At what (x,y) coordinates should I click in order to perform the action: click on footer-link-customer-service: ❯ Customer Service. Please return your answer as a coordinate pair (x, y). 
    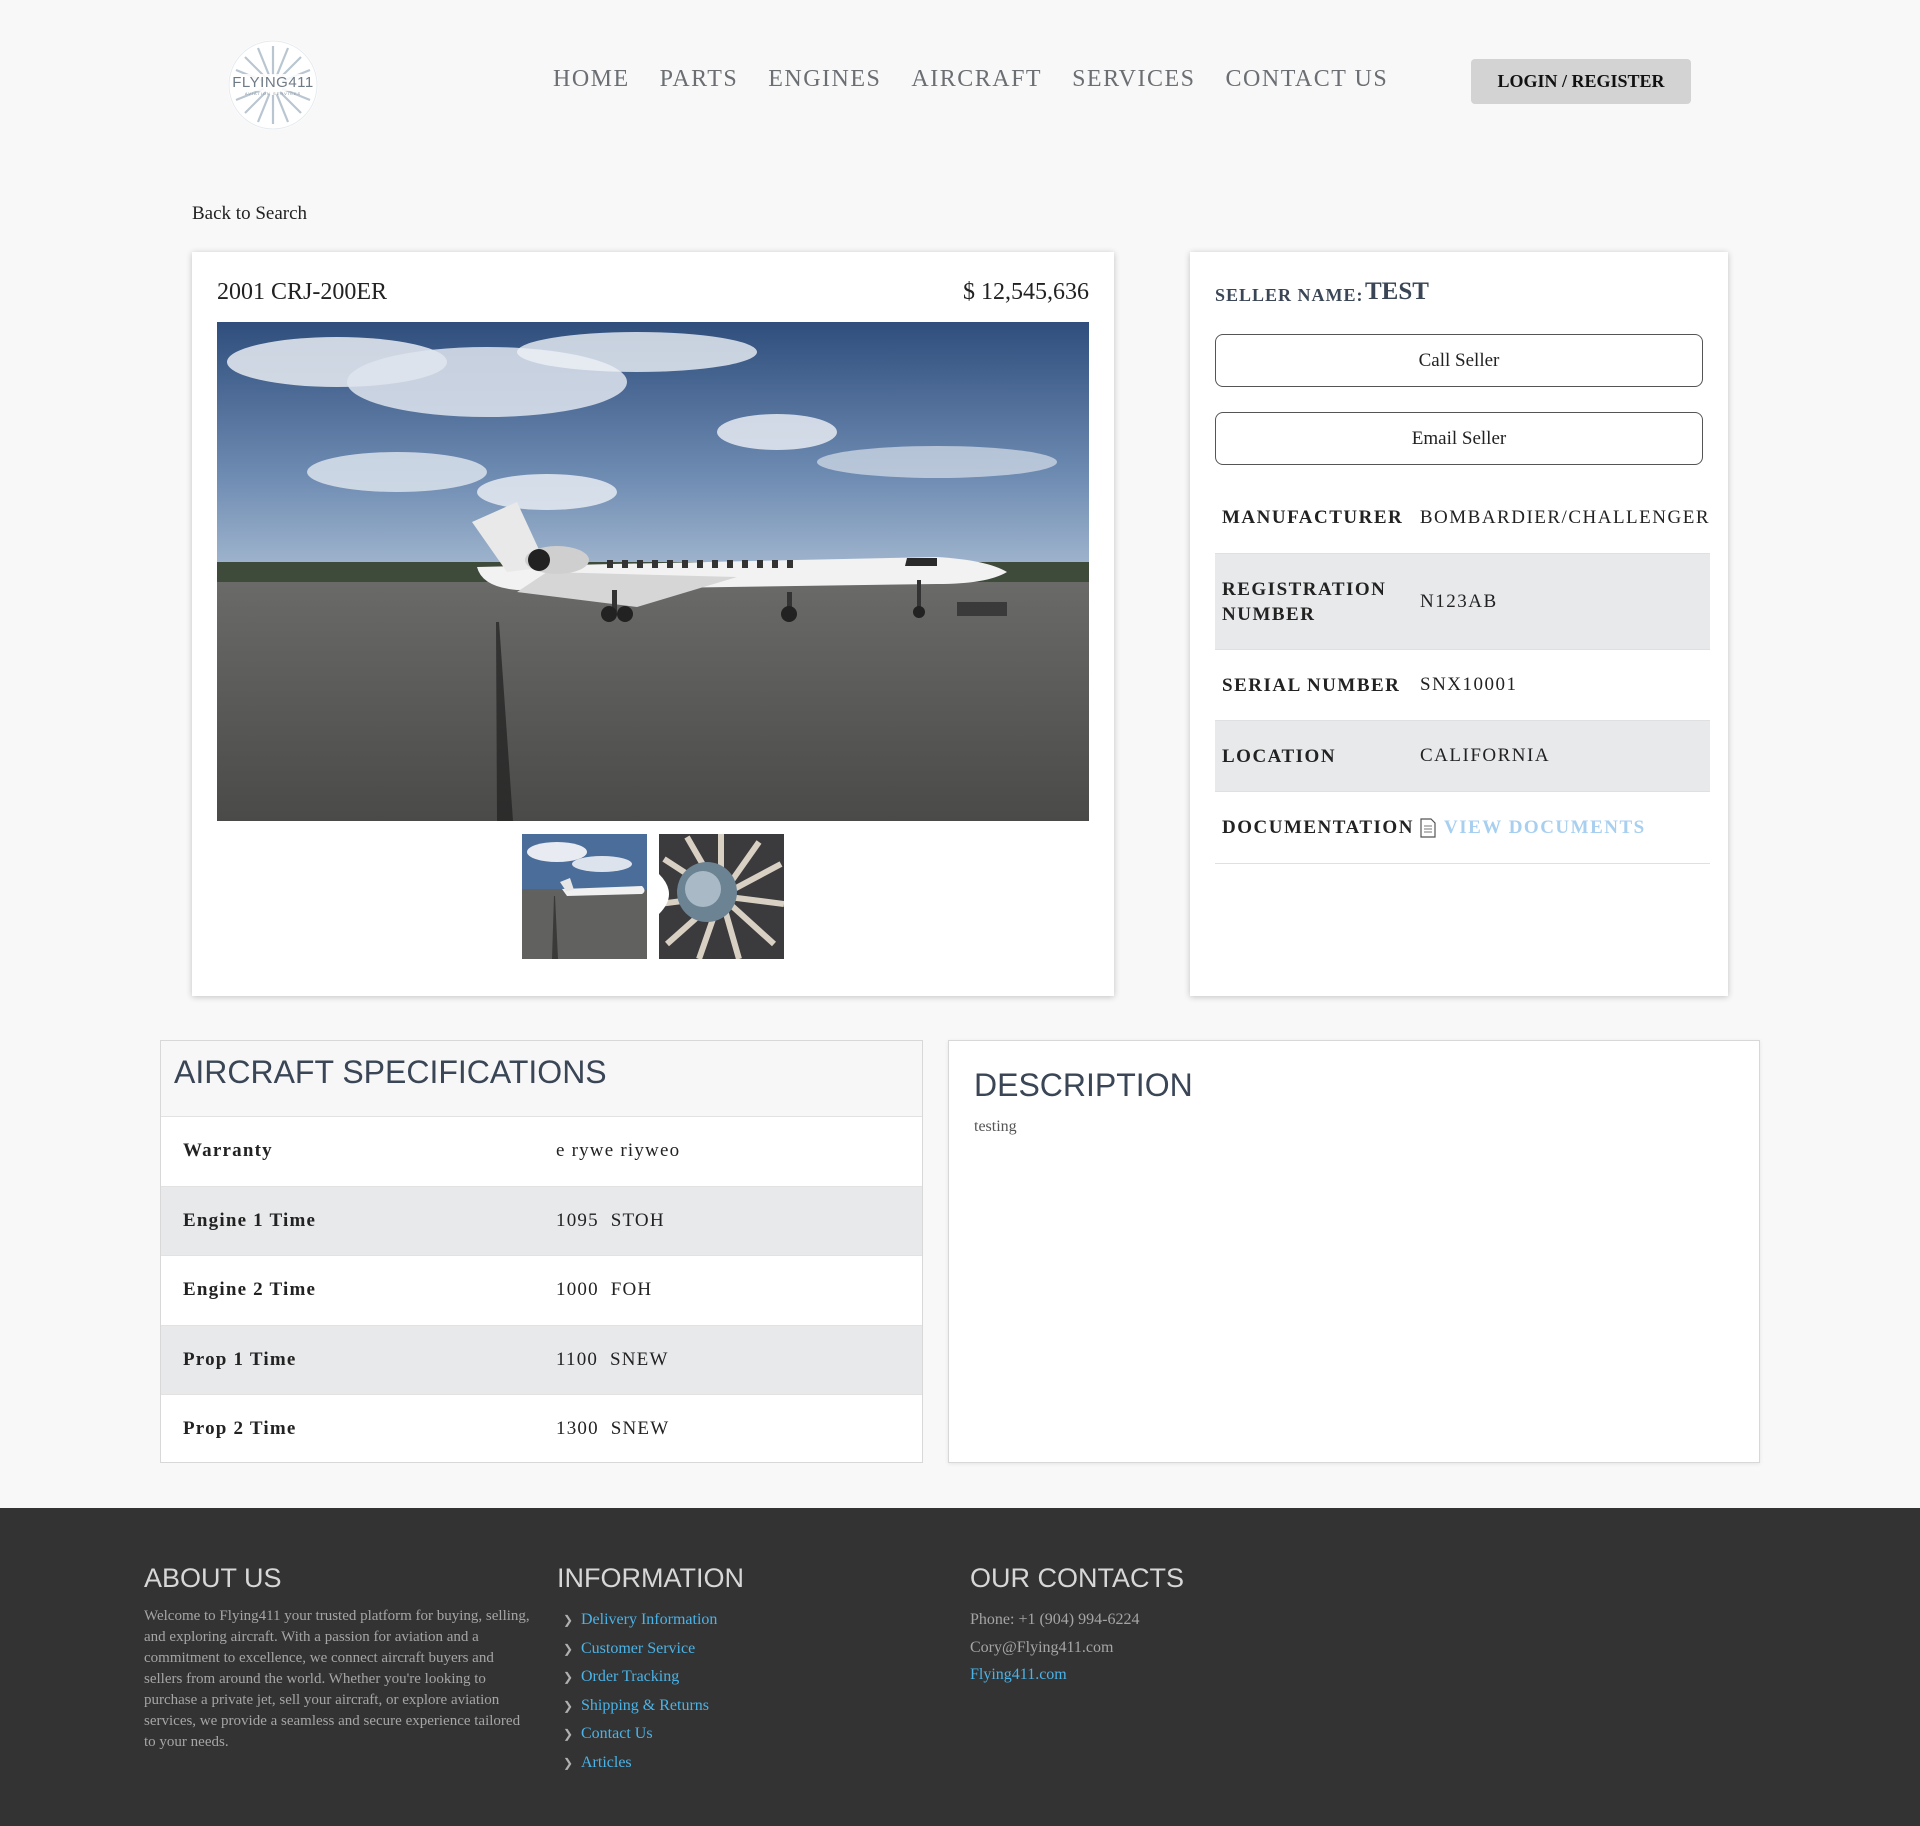
    Looking at the image, I should click on (650, 1649).